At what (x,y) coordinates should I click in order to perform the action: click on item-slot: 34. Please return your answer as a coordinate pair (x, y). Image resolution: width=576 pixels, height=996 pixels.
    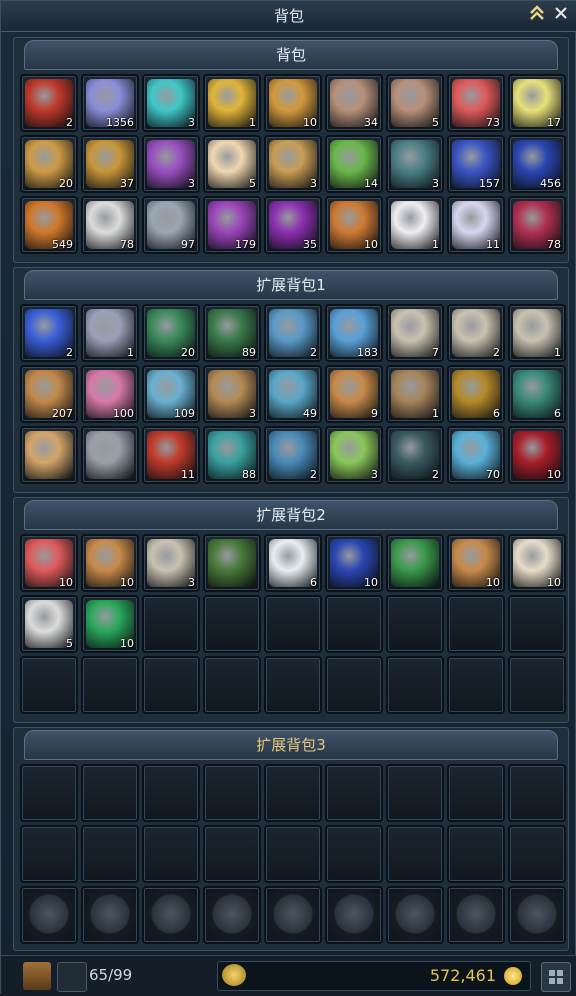
    Looking at the image, I should click on (354, 103).